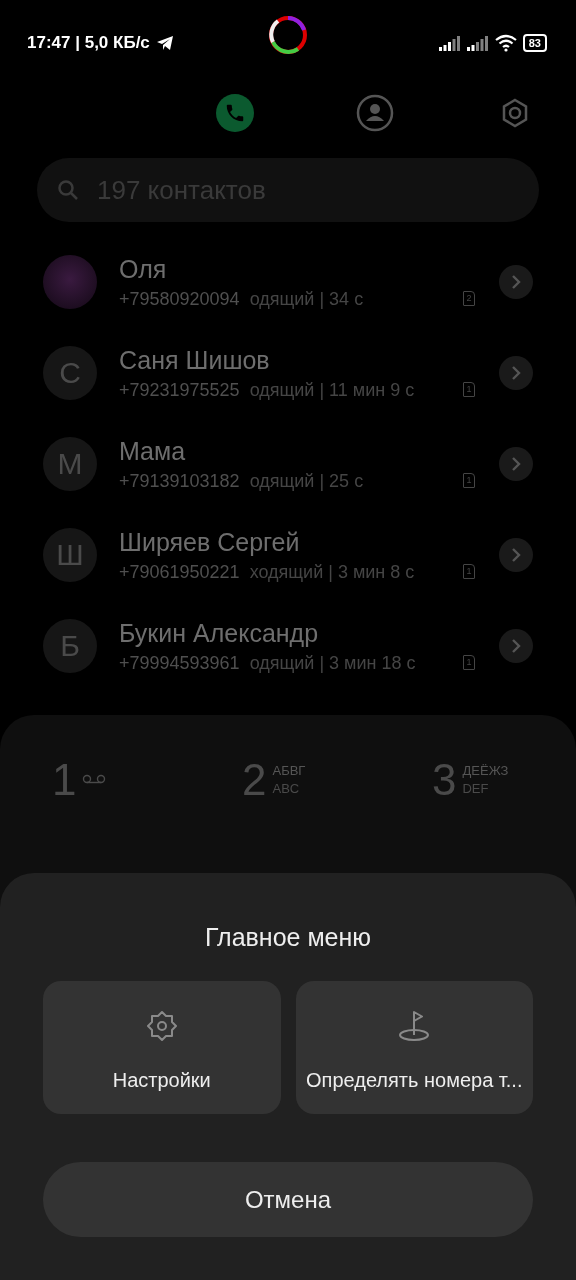 The width and height of the screenshot is (576, 1280). I want to click on status-time: 17:47 | 5,0 КБ/с, so click(88, 43).